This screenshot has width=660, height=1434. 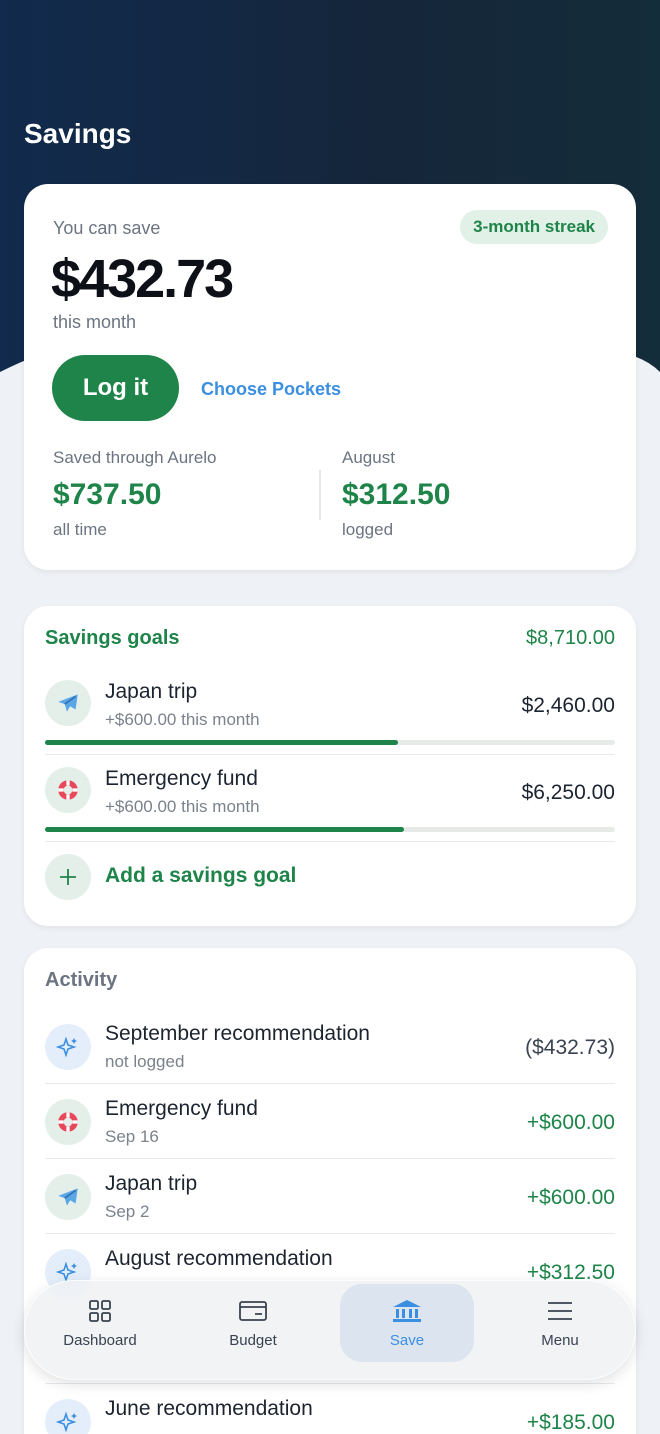 What do you see at coordinates (330, 715) in the screenshot?
I see `goal-row-japan-trip: Japan trip +$600.00 this month $2,460.00` at bounding box center [330, 715].